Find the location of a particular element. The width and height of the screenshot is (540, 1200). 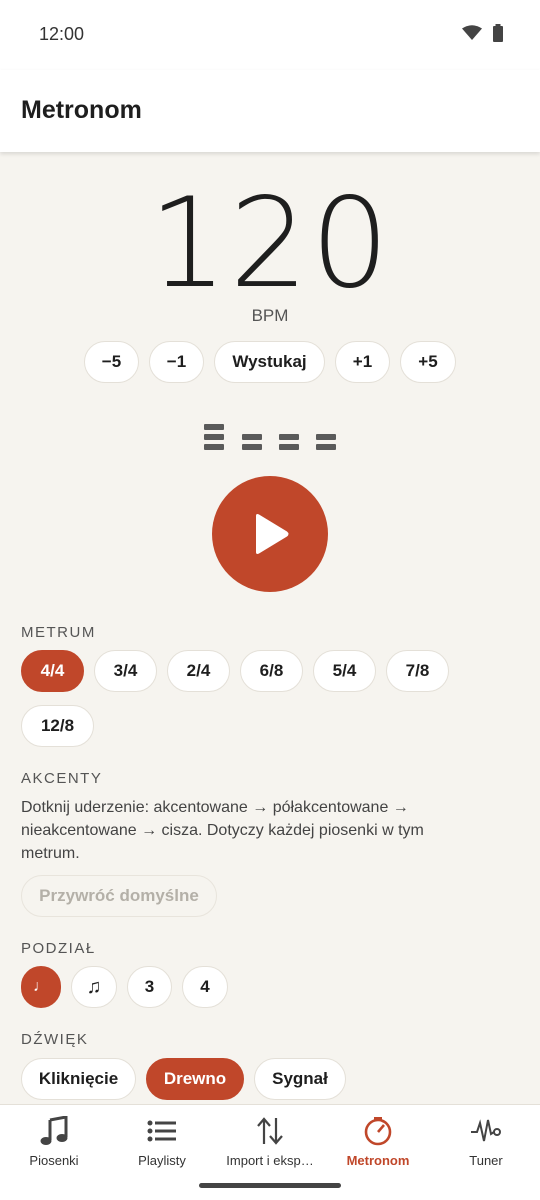

subdivision-label: PODZIAŁ is located at coordinates (58, 948).